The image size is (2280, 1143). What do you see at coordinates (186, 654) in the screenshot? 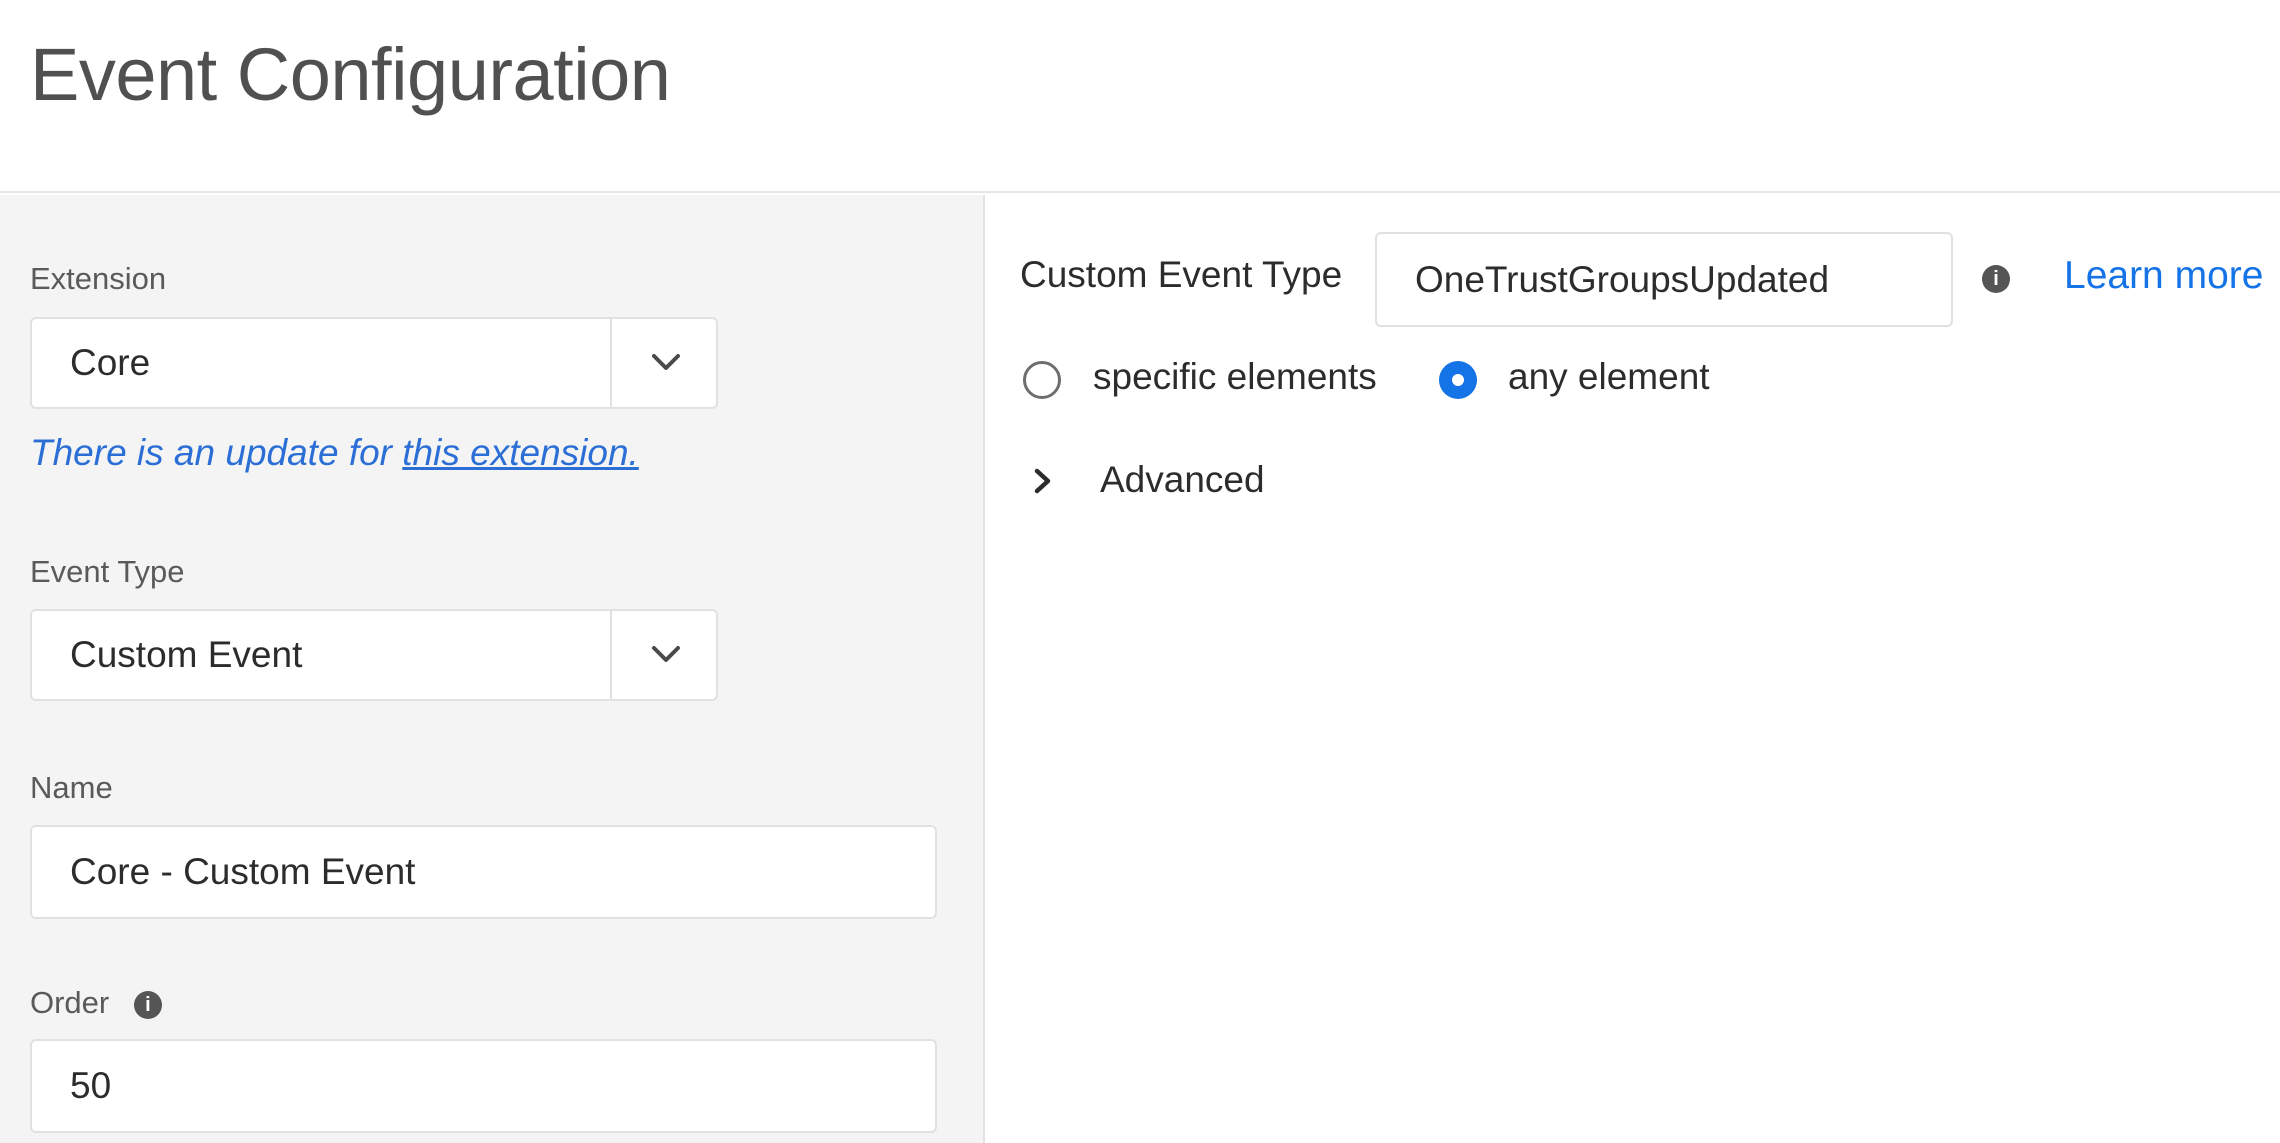
I see `event-type-select-value: Custom Event` at bounding box center [186, 654].